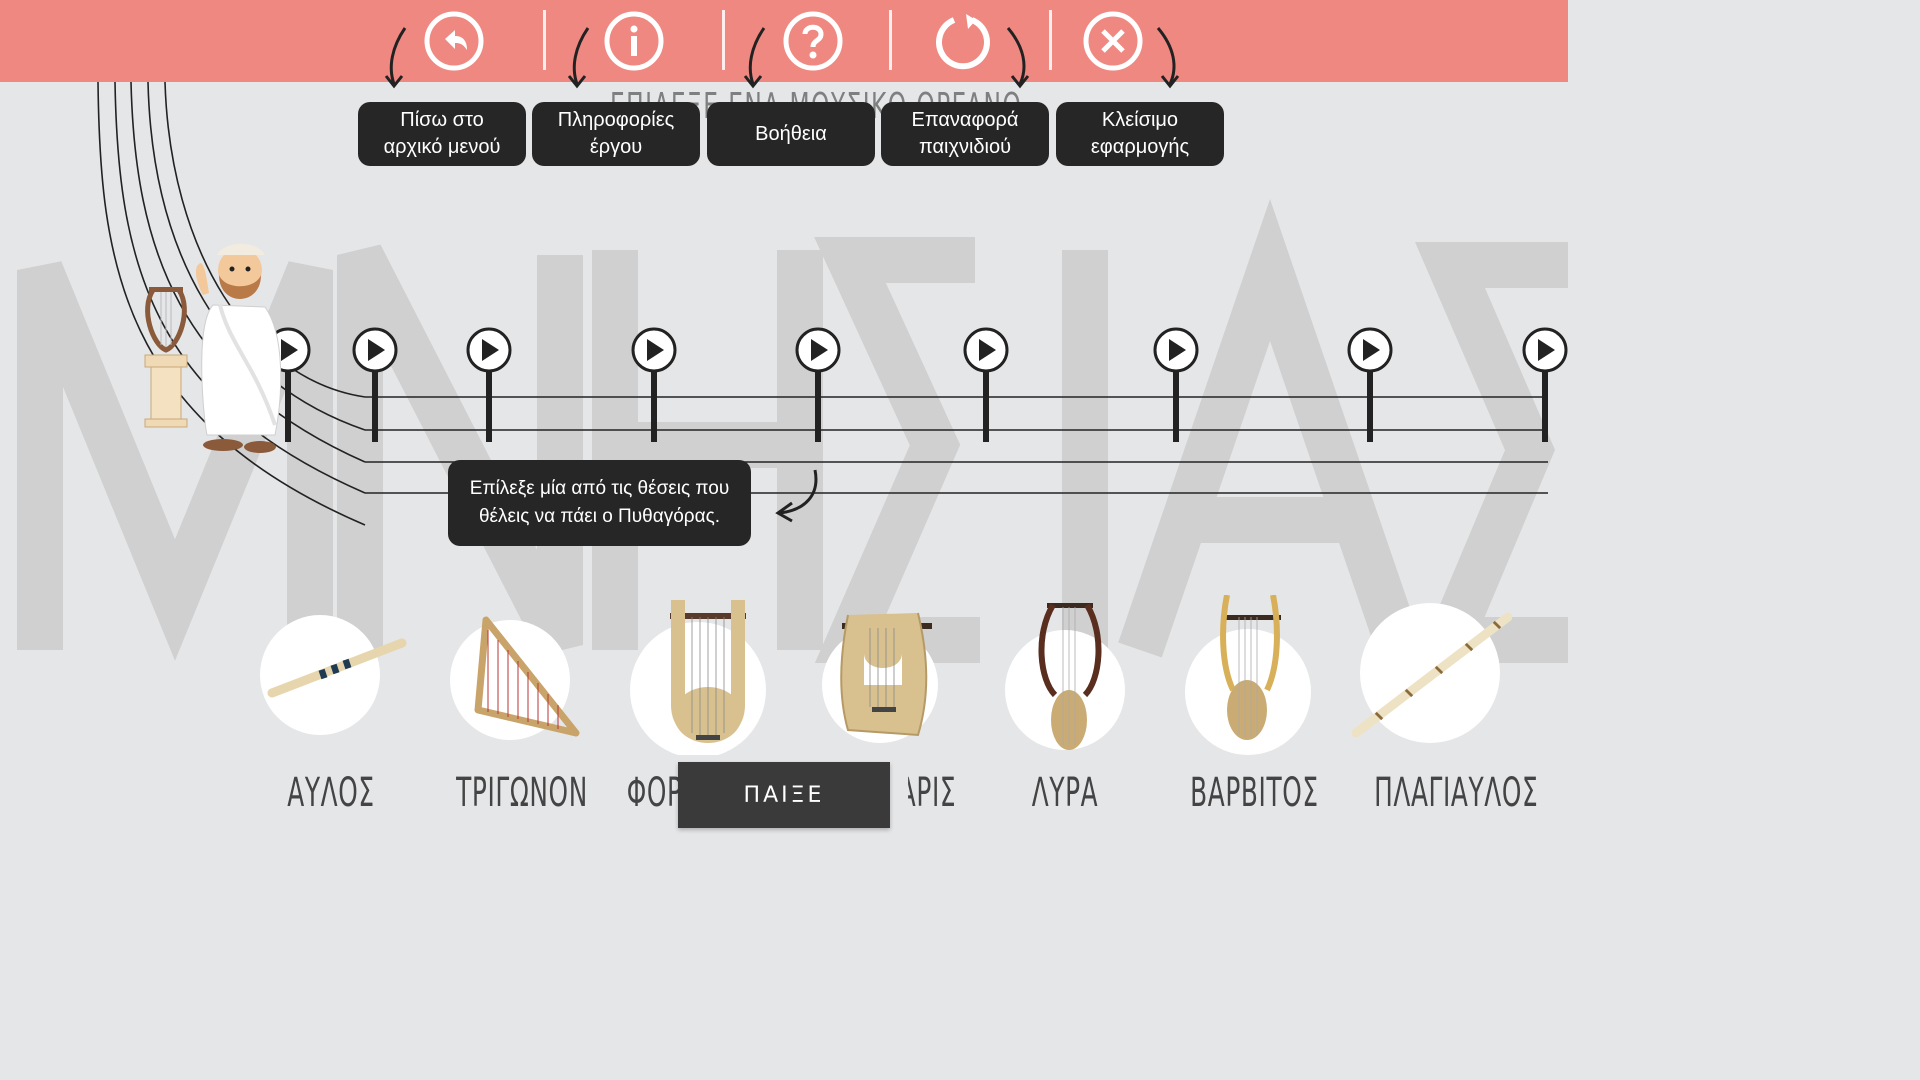  I want to click on phorminx-icon, so click(698, 679).